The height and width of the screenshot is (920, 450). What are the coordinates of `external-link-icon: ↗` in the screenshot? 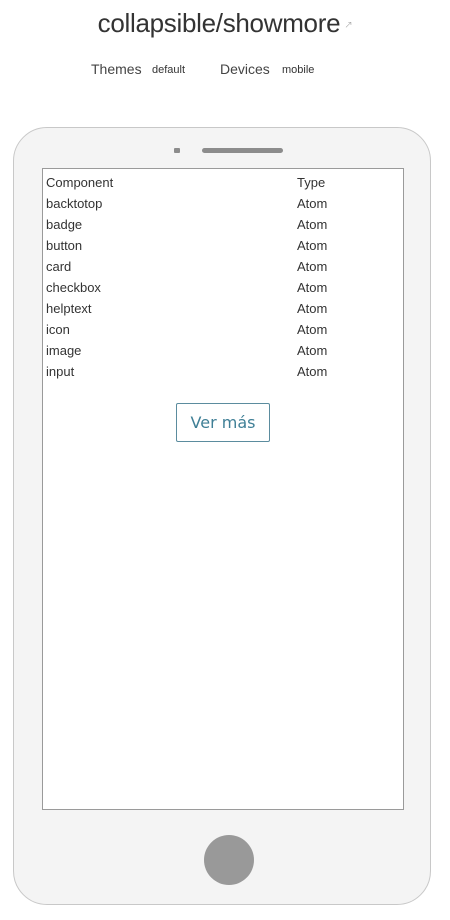 It's located at (348, 25).